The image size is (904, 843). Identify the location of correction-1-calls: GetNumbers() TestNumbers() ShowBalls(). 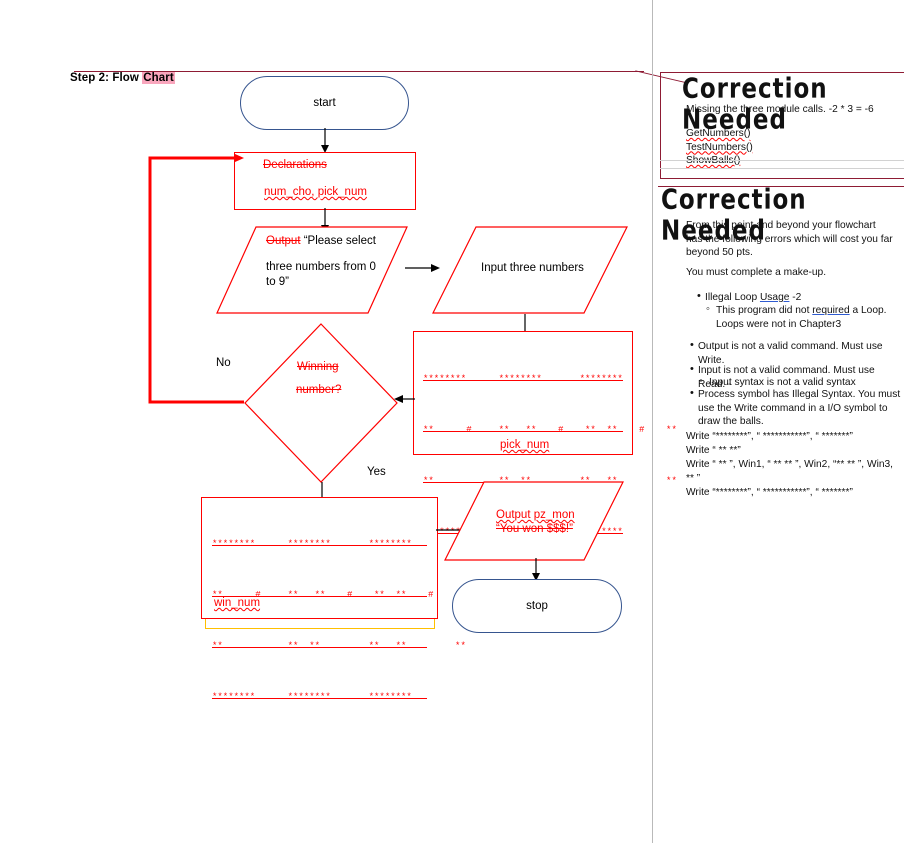
(719, 147).